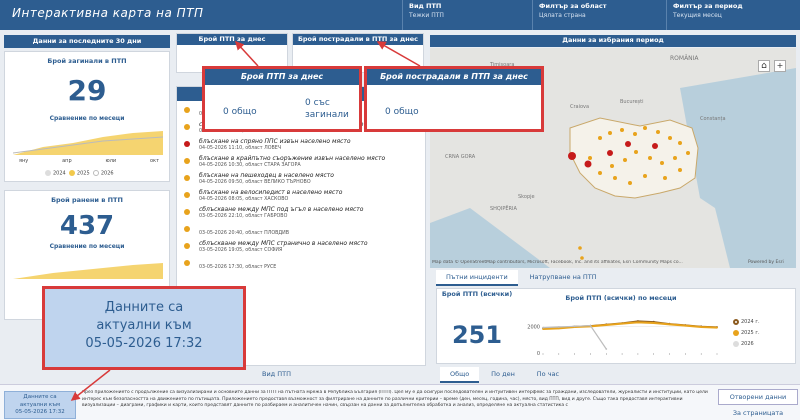  I want to click on tab-accumulation: Натрупване на ПТП, so click(563, 277).